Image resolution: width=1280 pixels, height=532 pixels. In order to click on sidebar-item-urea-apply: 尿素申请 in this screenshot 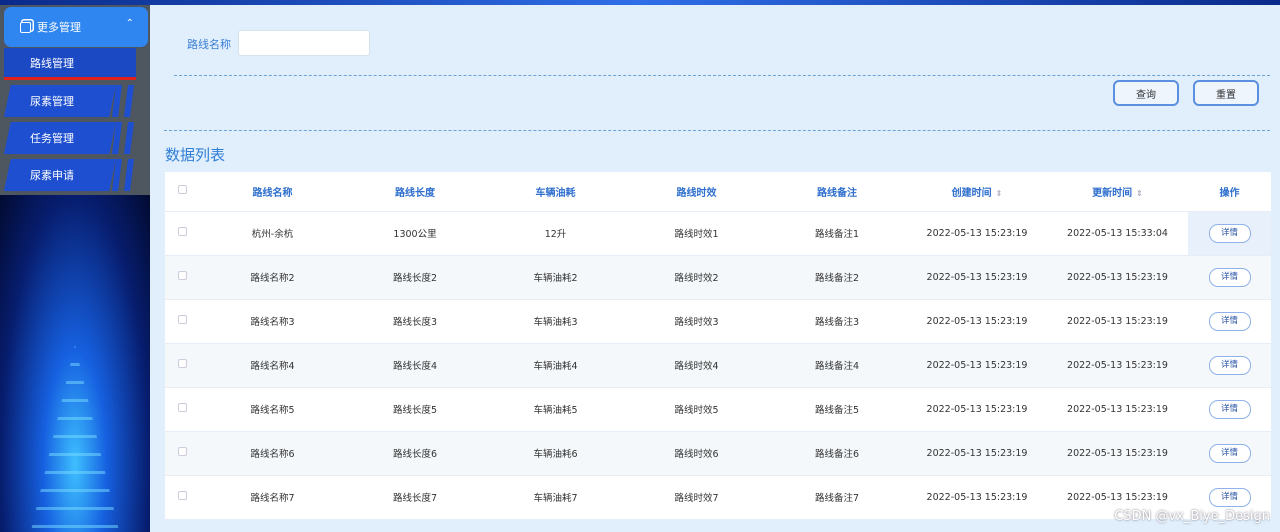, I will do `click(60, 175)`.